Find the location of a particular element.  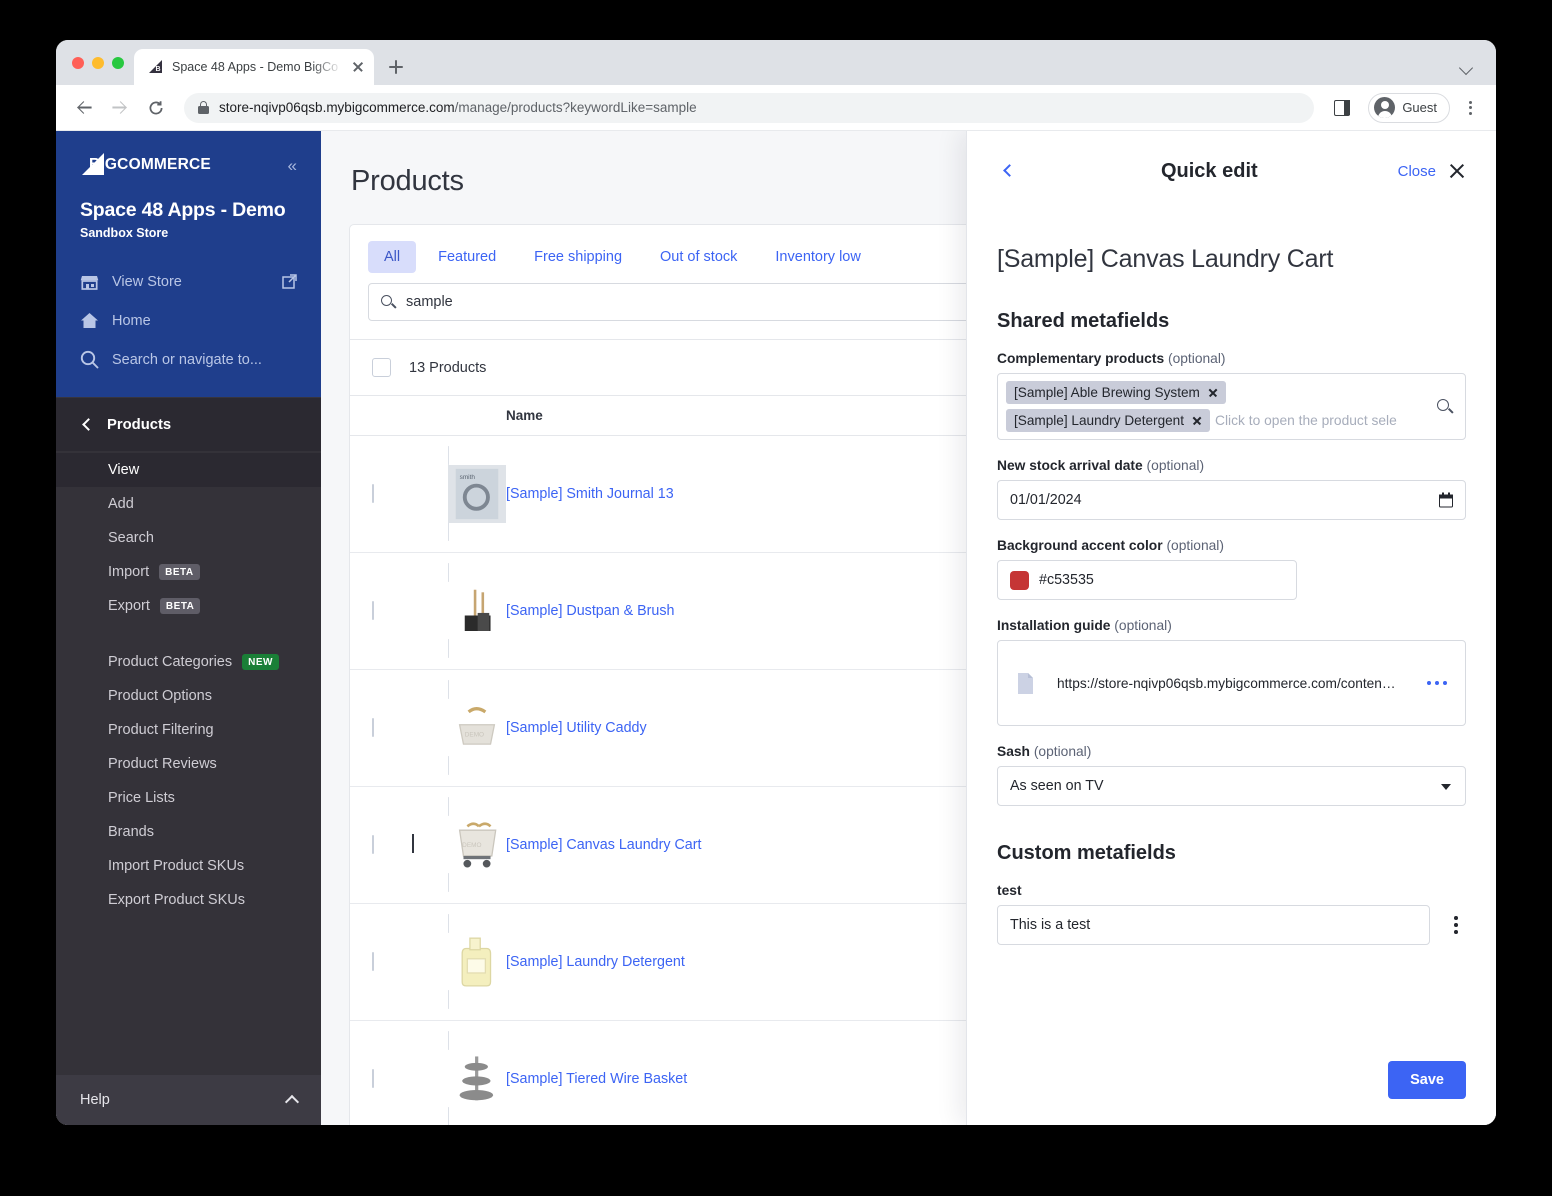

product-name-link: [Sample] Canvas Laundry Cart is located at coordinates (611, 845).